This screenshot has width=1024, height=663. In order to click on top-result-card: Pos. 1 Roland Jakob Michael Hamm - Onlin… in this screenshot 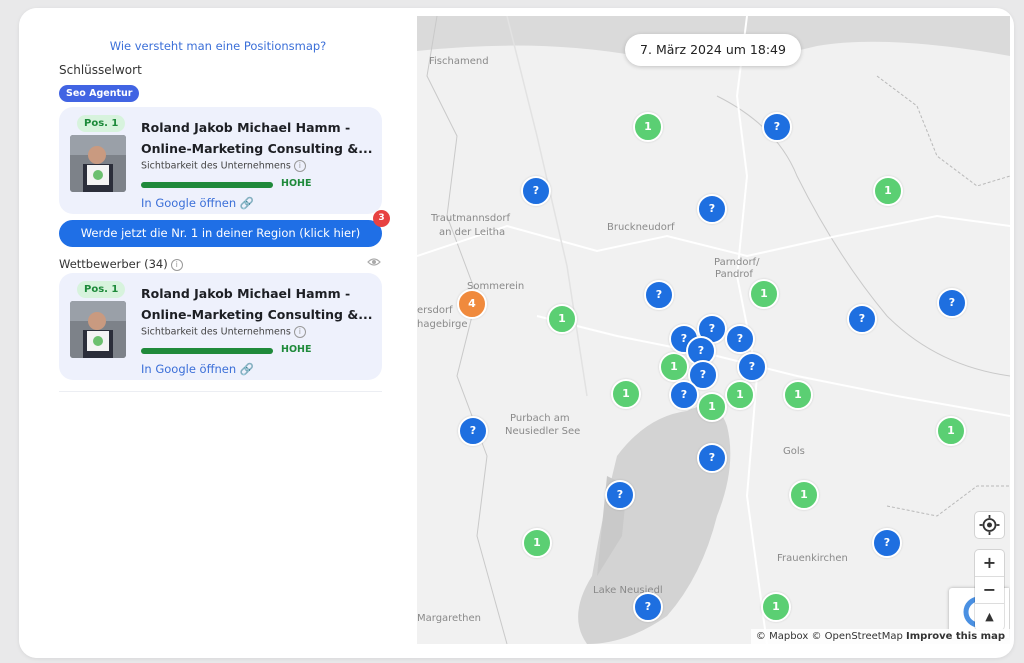, I will do `click(220, 160)`.